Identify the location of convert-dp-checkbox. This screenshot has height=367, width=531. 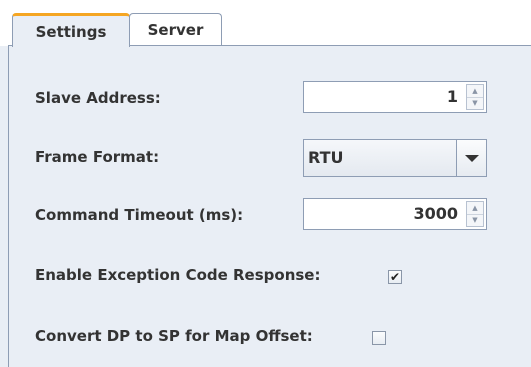
(379, 338).